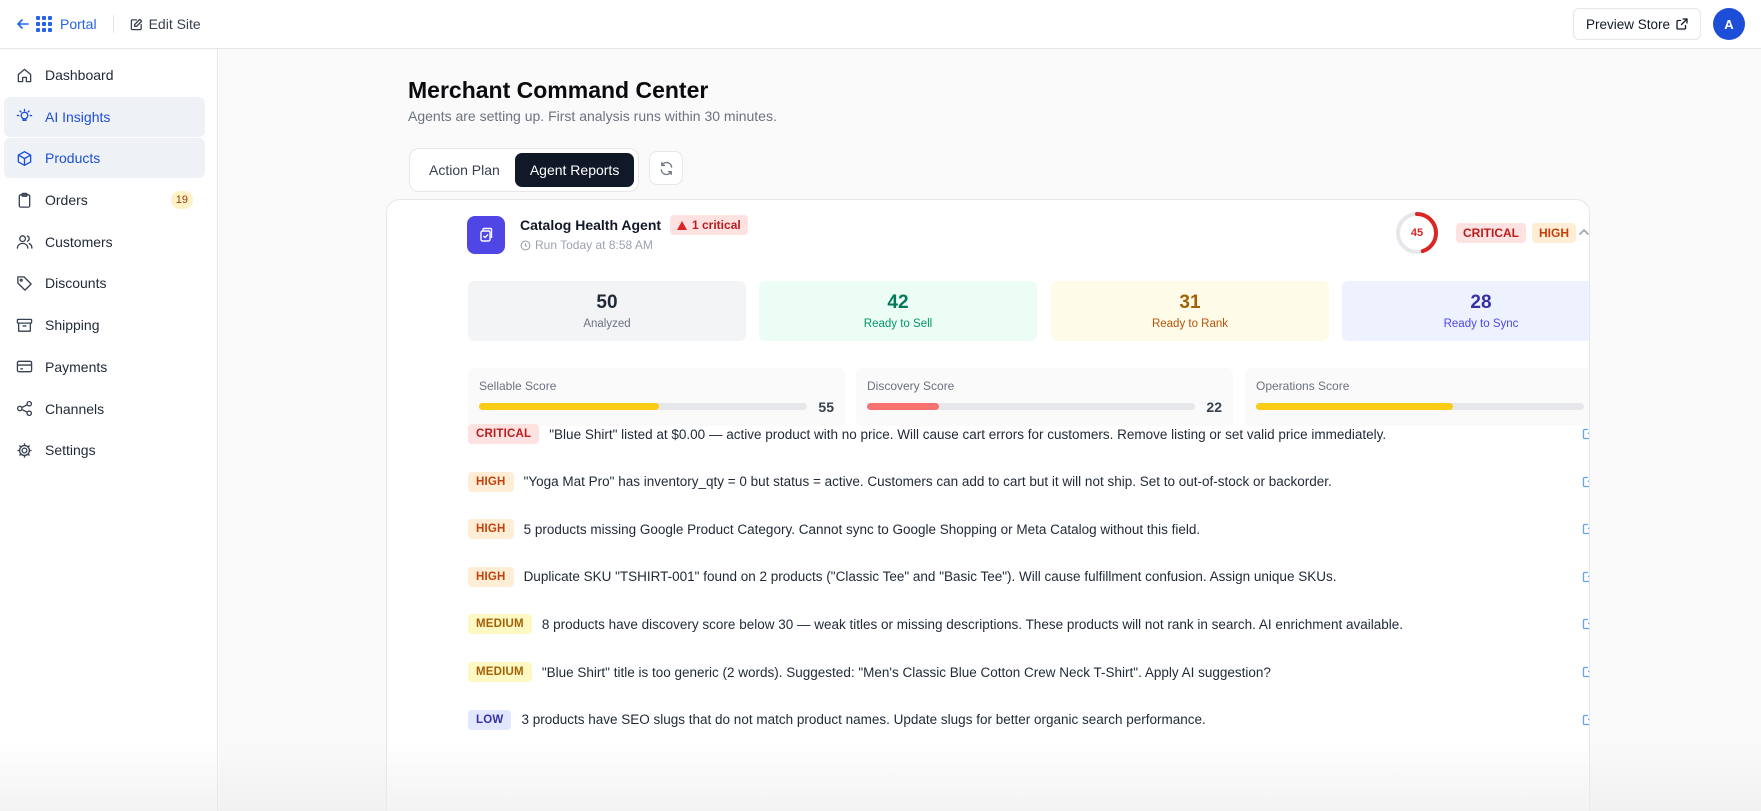  What do you see at coordinates (79, 241) in the screenshot?
I see `sidebar-item-label: Customers` at bounding box center [79, 241].